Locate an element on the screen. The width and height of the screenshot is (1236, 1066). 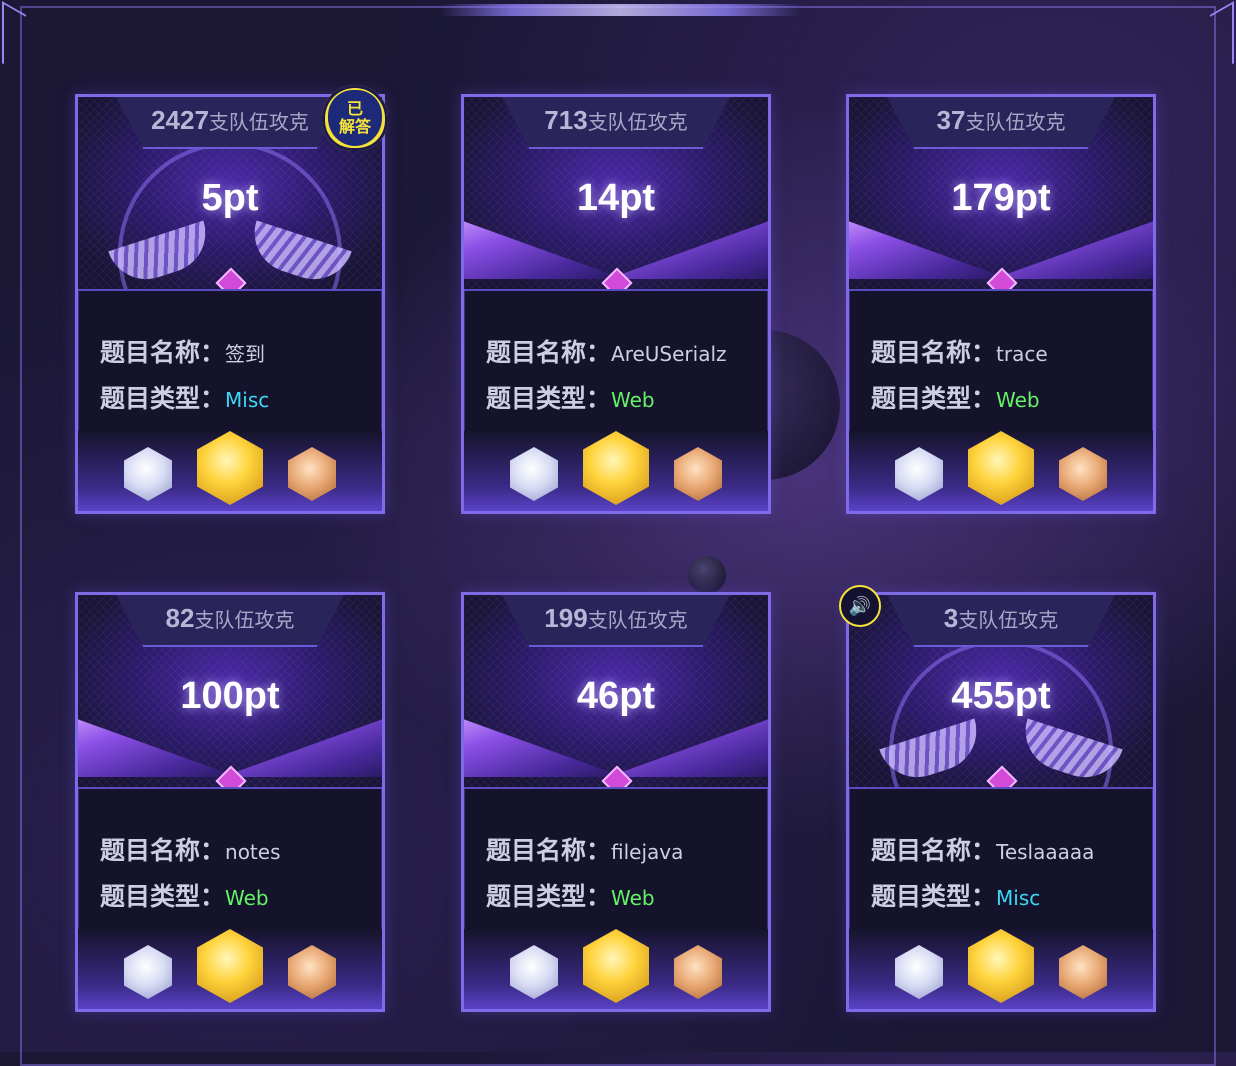
challenge-name: Teslaaaaa is located at coordinates (1045, 852).